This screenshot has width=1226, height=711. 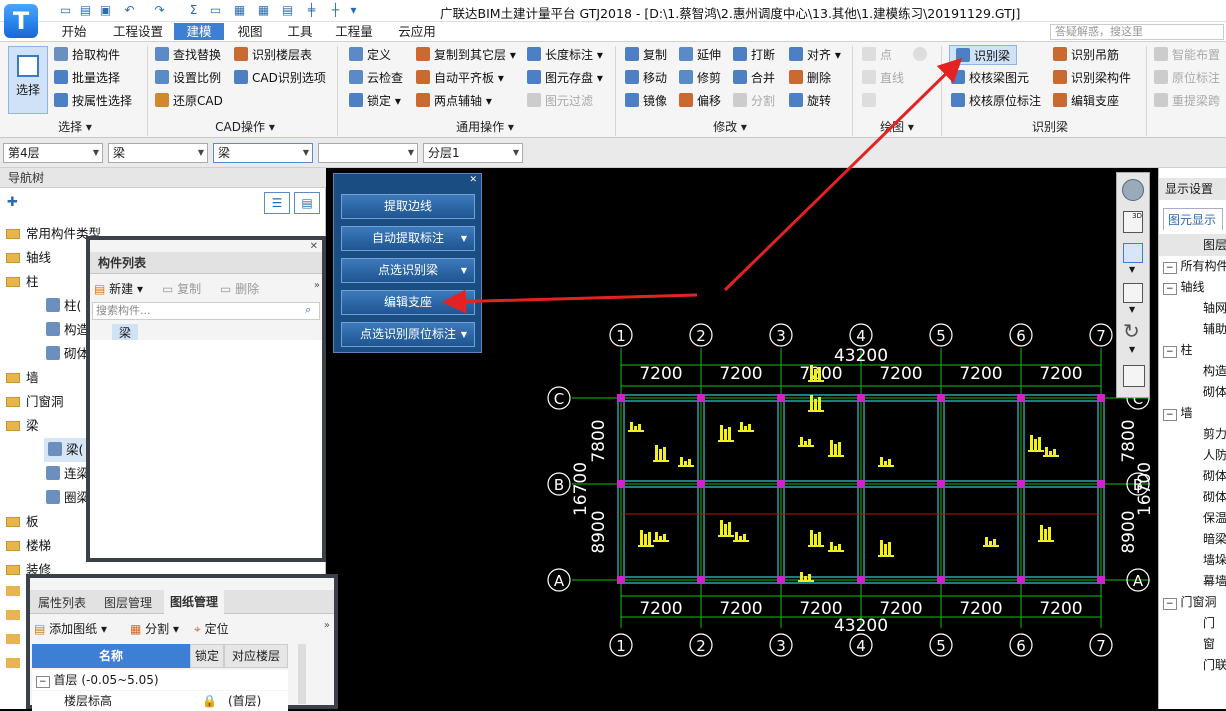 What do you see at coordinates (158, 153) in the screenshot?
I see `component-type-select: 梁 ▼` at bounding box center [158, 153].